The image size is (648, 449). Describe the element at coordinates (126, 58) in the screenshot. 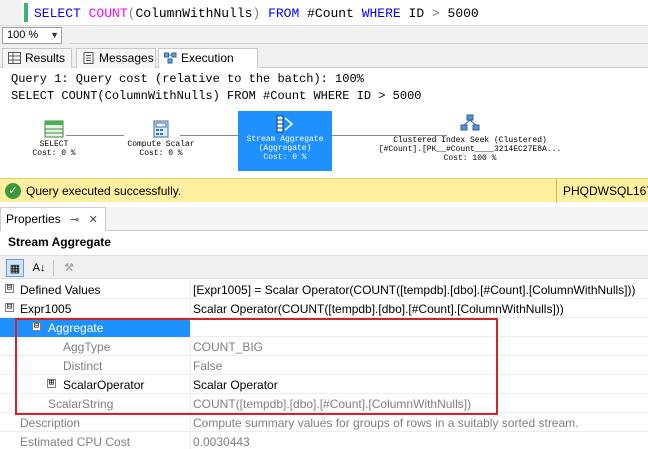

I see `tab-messages-label: Messages` at that location.